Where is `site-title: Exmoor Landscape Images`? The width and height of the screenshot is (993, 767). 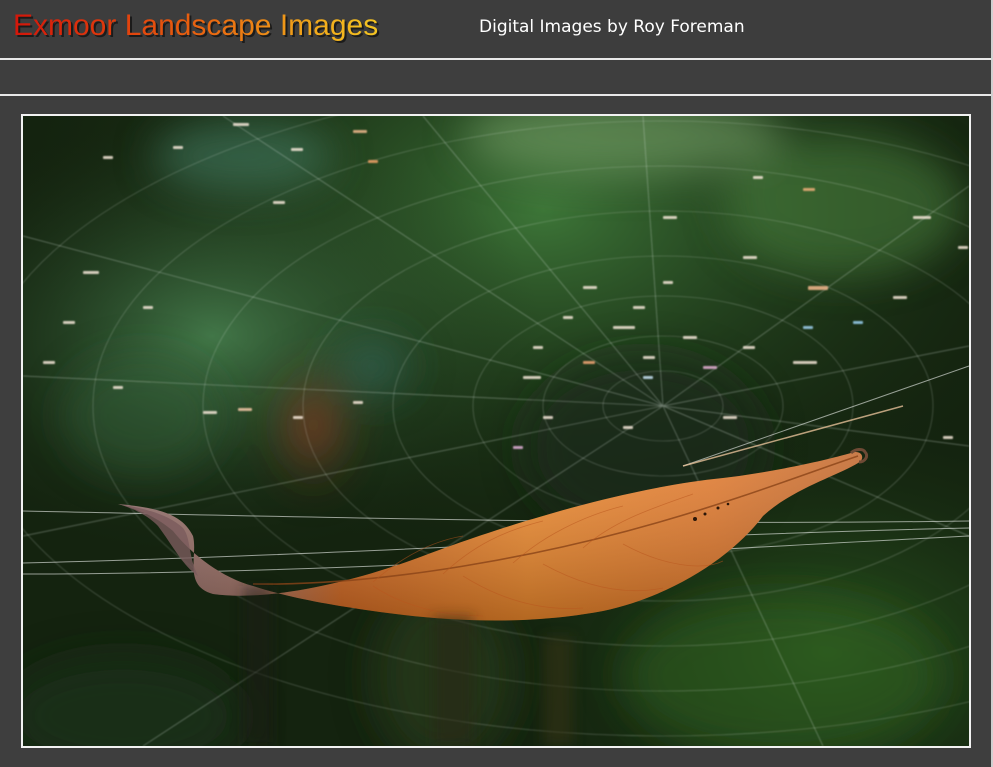 site-title: Exmoor Landscape Images is located at coordinates (195, 26).